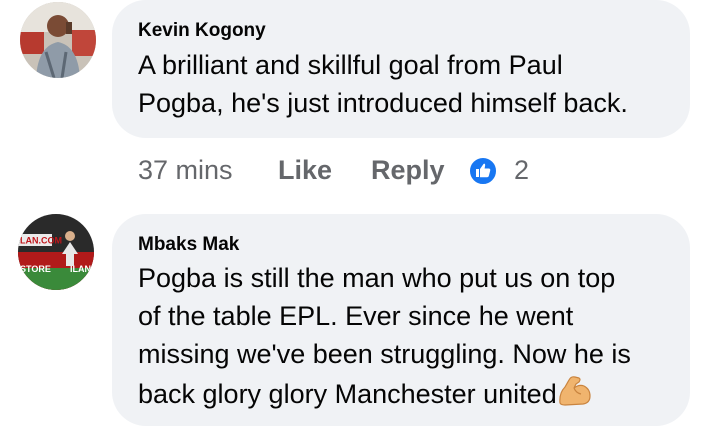  What do you see at coordinates (348, 171) in the screenshot?
I see `comment-actions: 37 mins Like Reply 2` at bounding box center [348, 171].